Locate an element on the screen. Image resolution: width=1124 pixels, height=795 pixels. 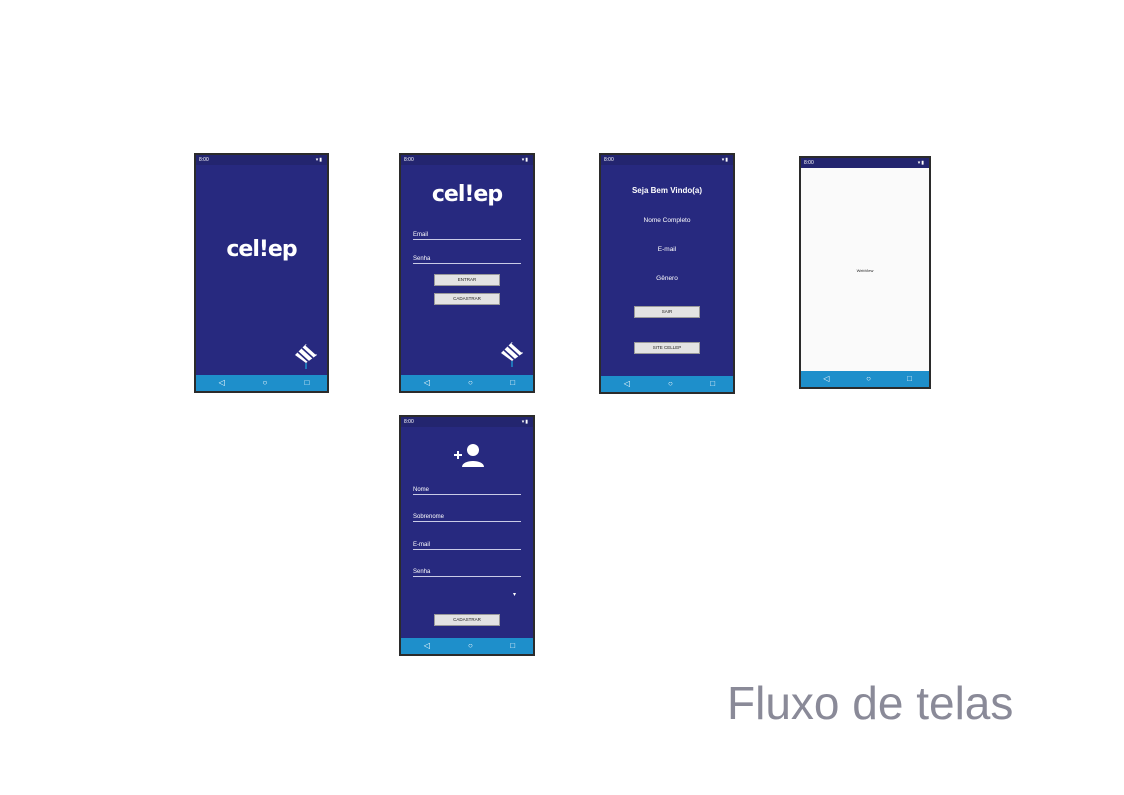
exit-button: SAIR is located at coordinates (667, 312).